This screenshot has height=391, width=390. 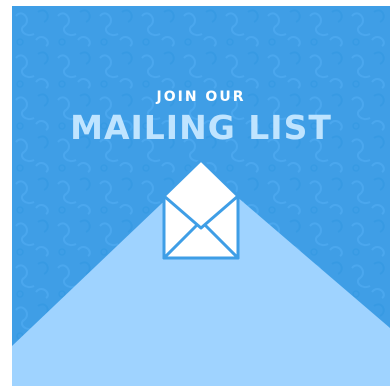 I want to click on eyebrow-text: JOIN OUR, so click(x=201, y=97).